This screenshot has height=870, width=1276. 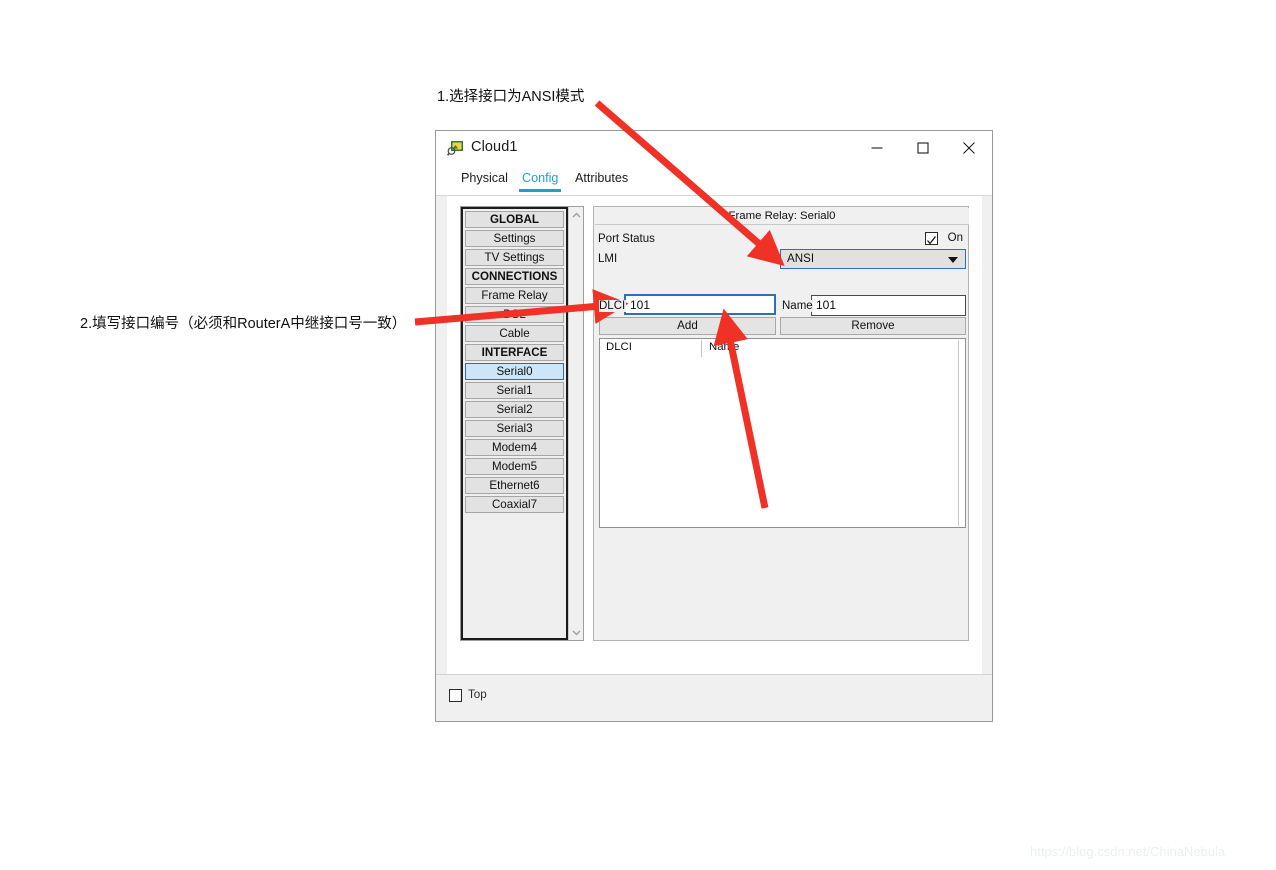 I want to click on chevron-down-icon, so click(x=953, y=260).